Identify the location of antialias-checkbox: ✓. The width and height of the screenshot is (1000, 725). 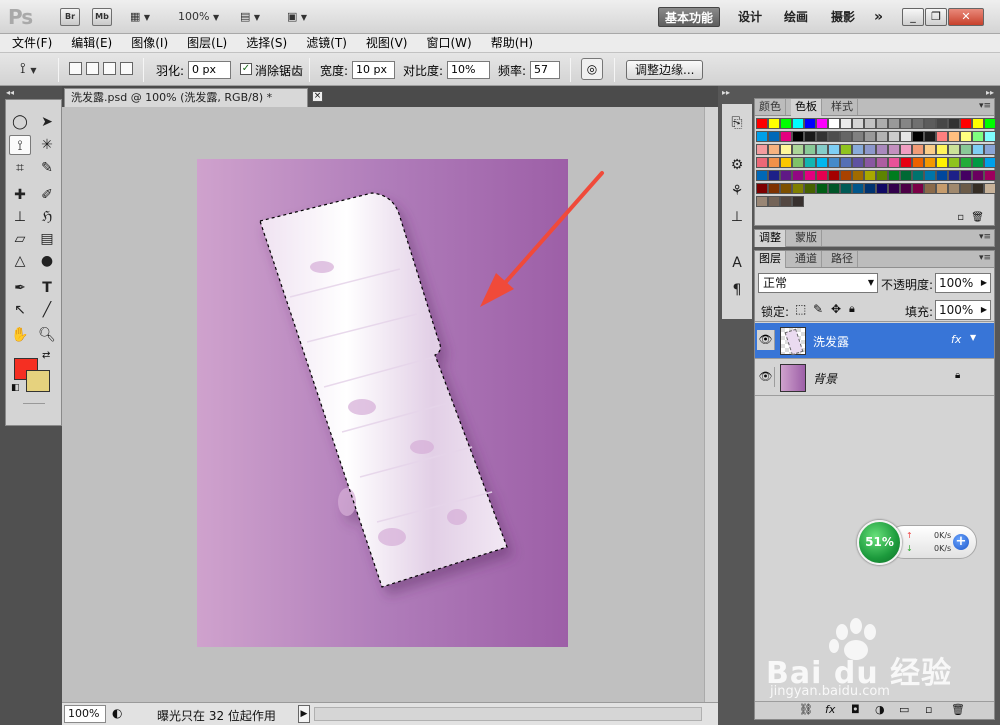
(246, 69).